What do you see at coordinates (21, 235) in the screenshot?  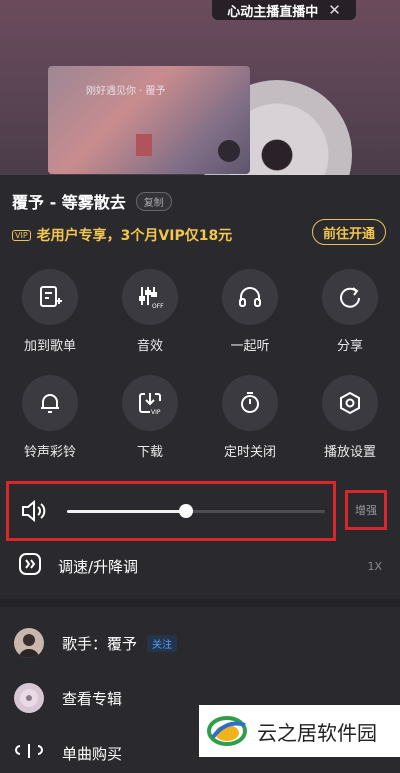 I see `vip-tag: VIP` at bounding box center [21, 235].